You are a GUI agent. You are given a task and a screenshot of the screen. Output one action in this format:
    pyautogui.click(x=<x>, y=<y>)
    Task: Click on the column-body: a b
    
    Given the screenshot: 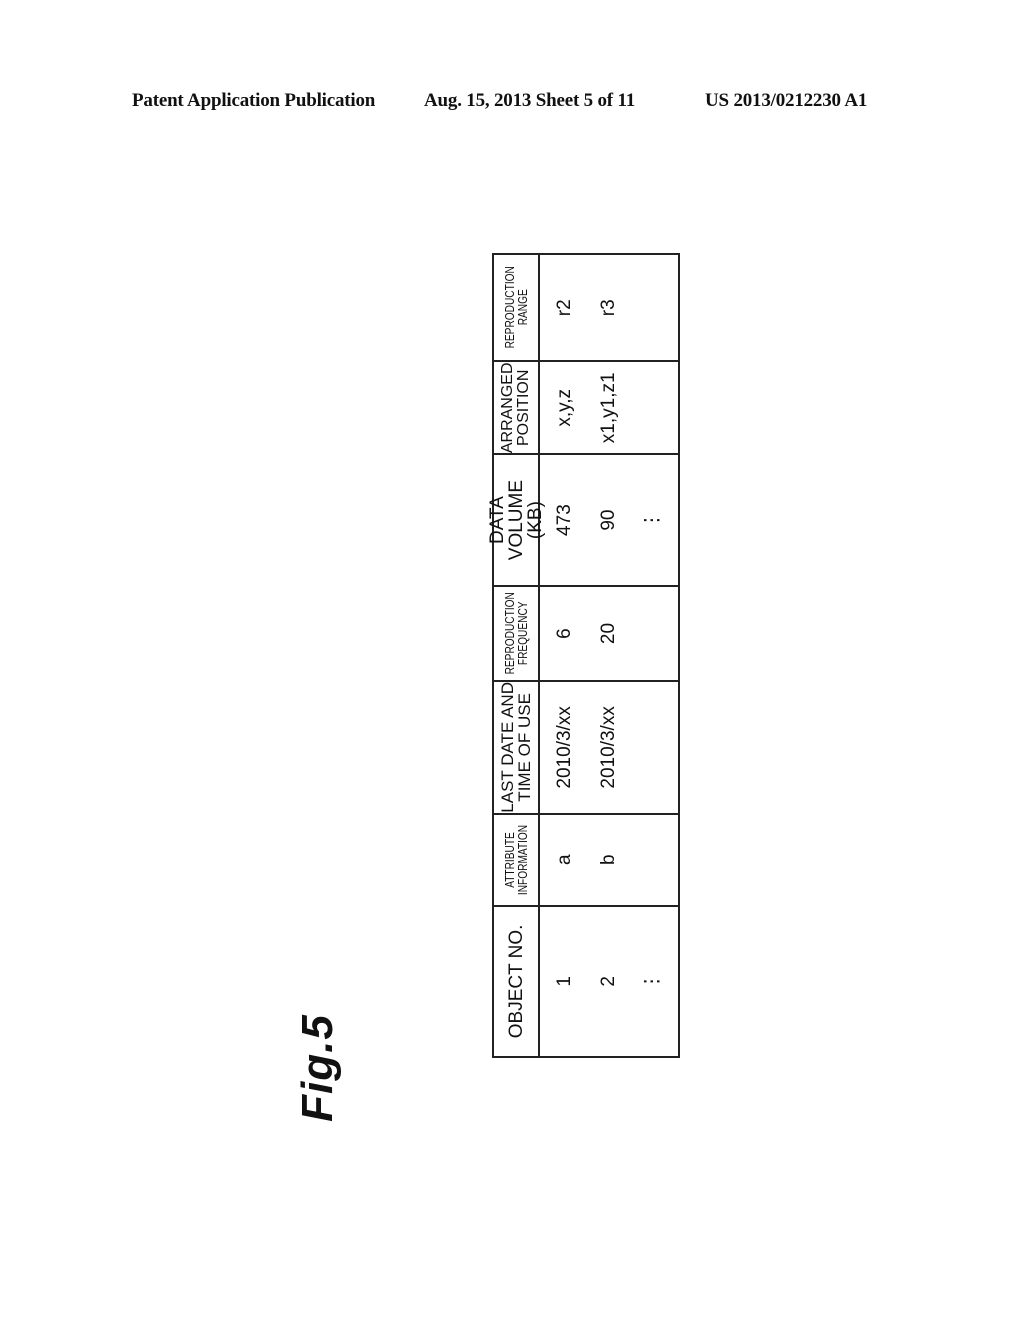 What is the action you would take?
    pyautogui.click(x=609, y=860)
    